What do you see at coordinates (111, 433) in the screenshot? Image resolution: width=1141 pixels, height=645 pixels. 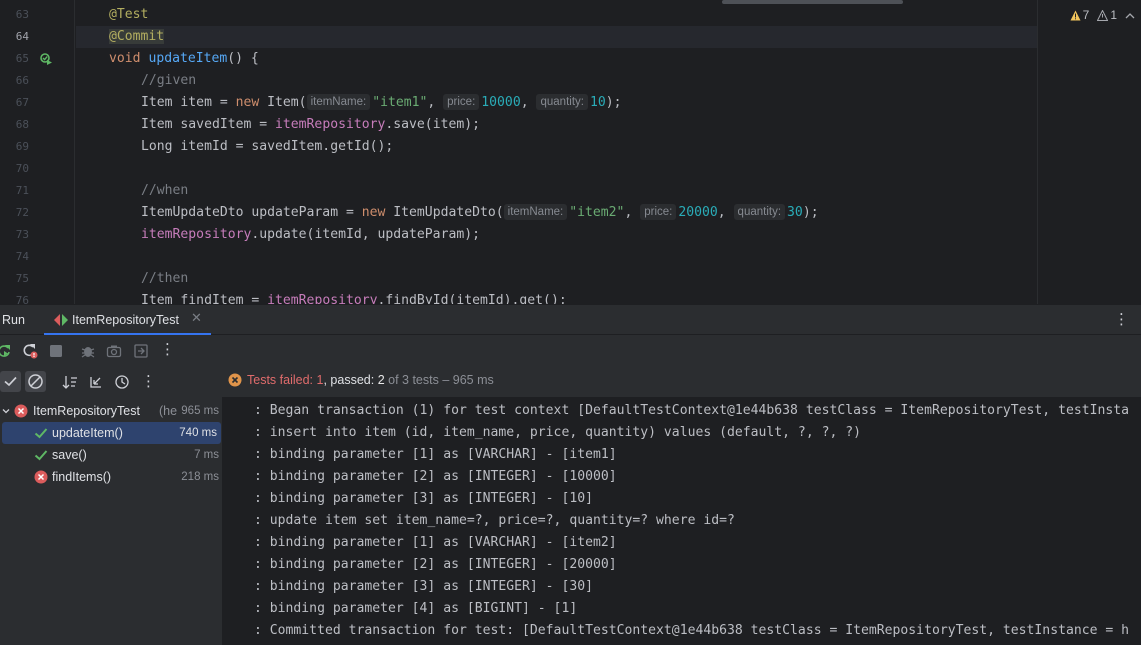 I see `tree-node-test-method: updateItem() 740 ms` at bounding box center [111, 433].